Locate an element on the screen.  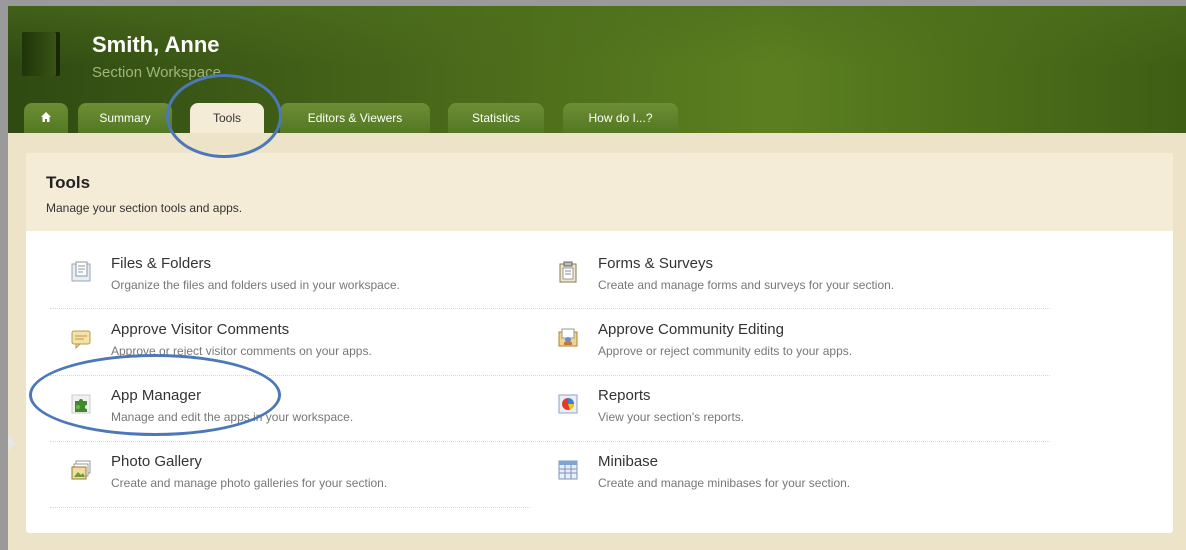
photo-gallery-icon is located at coordinates (81, 470).